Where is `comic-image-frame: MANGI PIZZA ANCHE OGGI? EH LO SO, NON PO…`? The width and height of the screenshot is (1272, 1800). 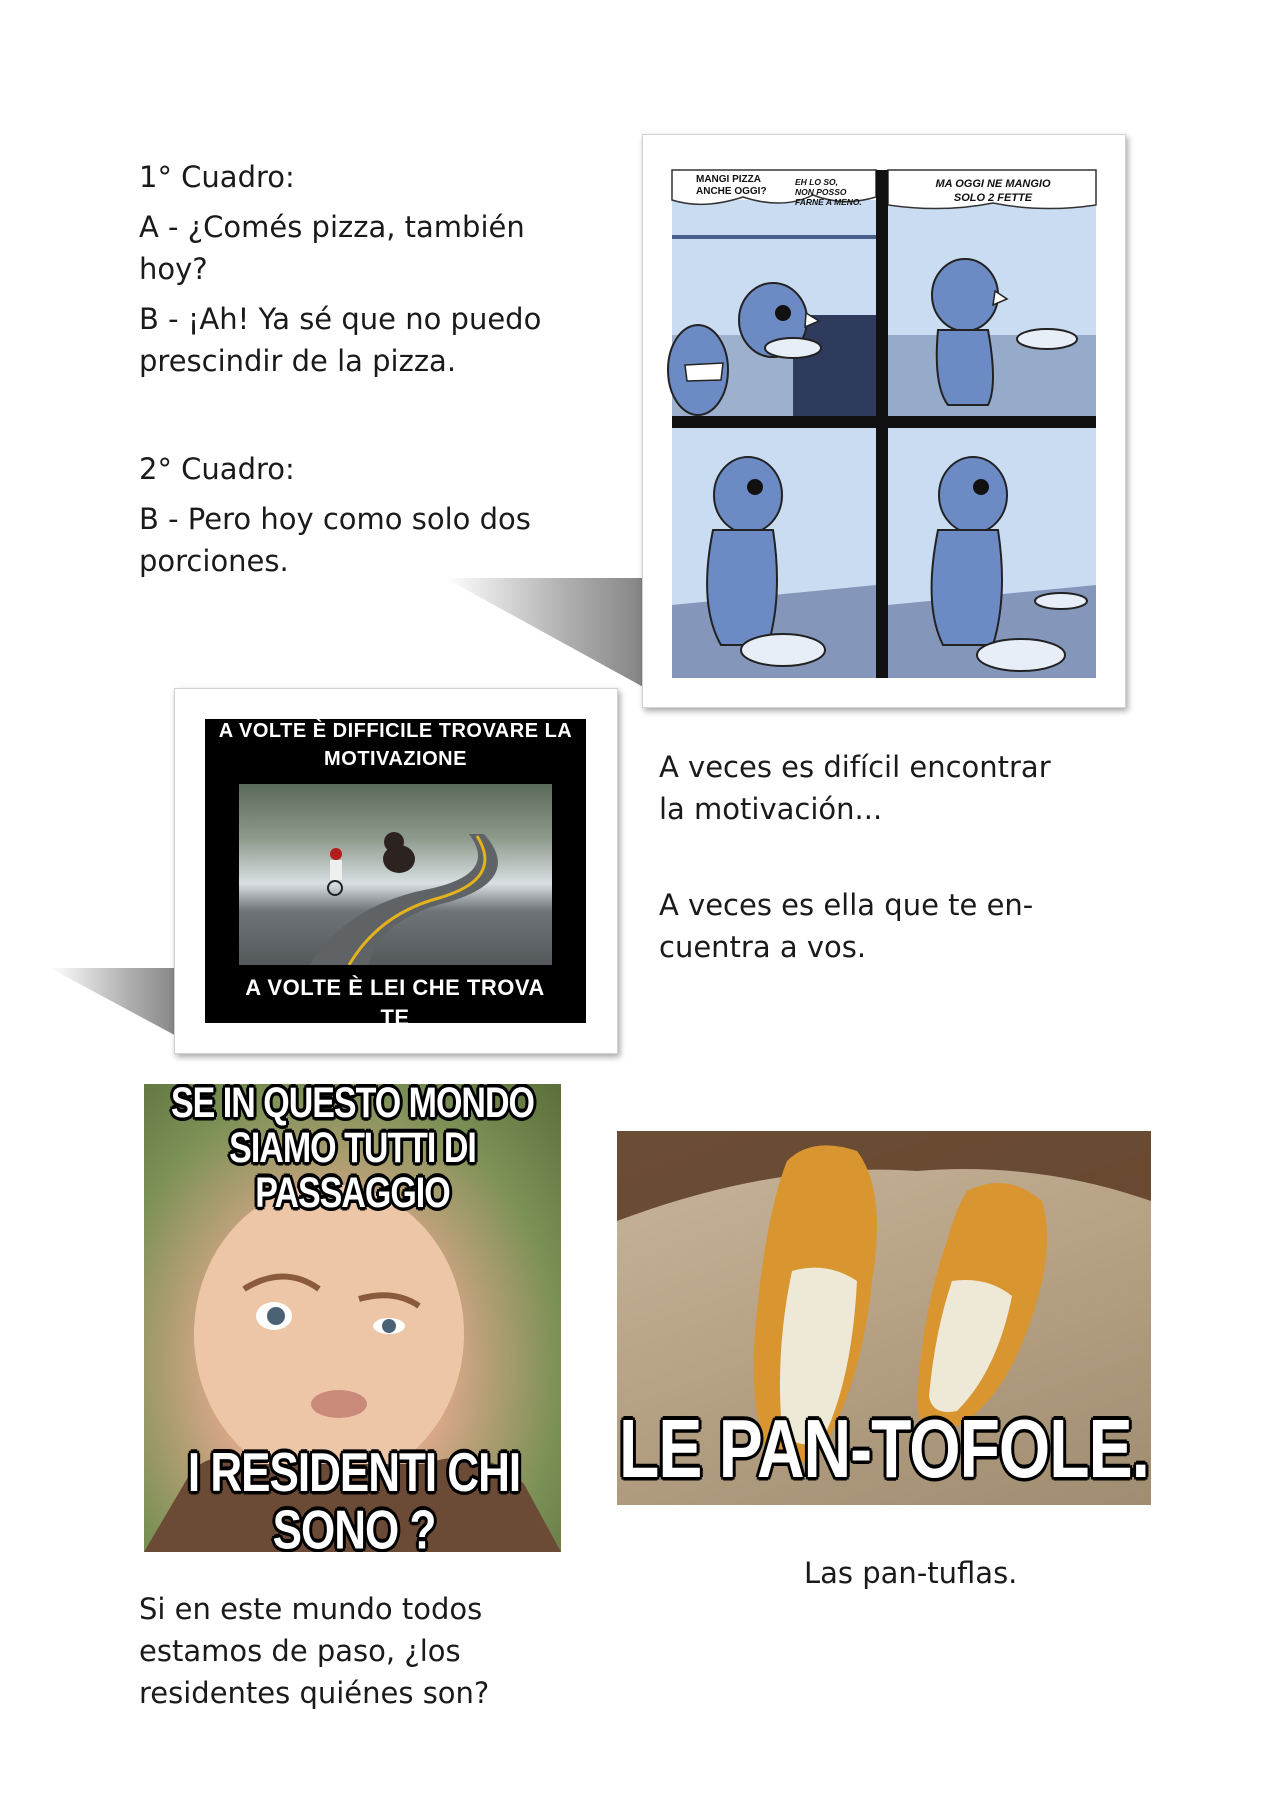
comic-image-frame: MANGI PIZZA ANCHE OGGI? EH LO SO, NON PO… is located at coordinates (884, 421).